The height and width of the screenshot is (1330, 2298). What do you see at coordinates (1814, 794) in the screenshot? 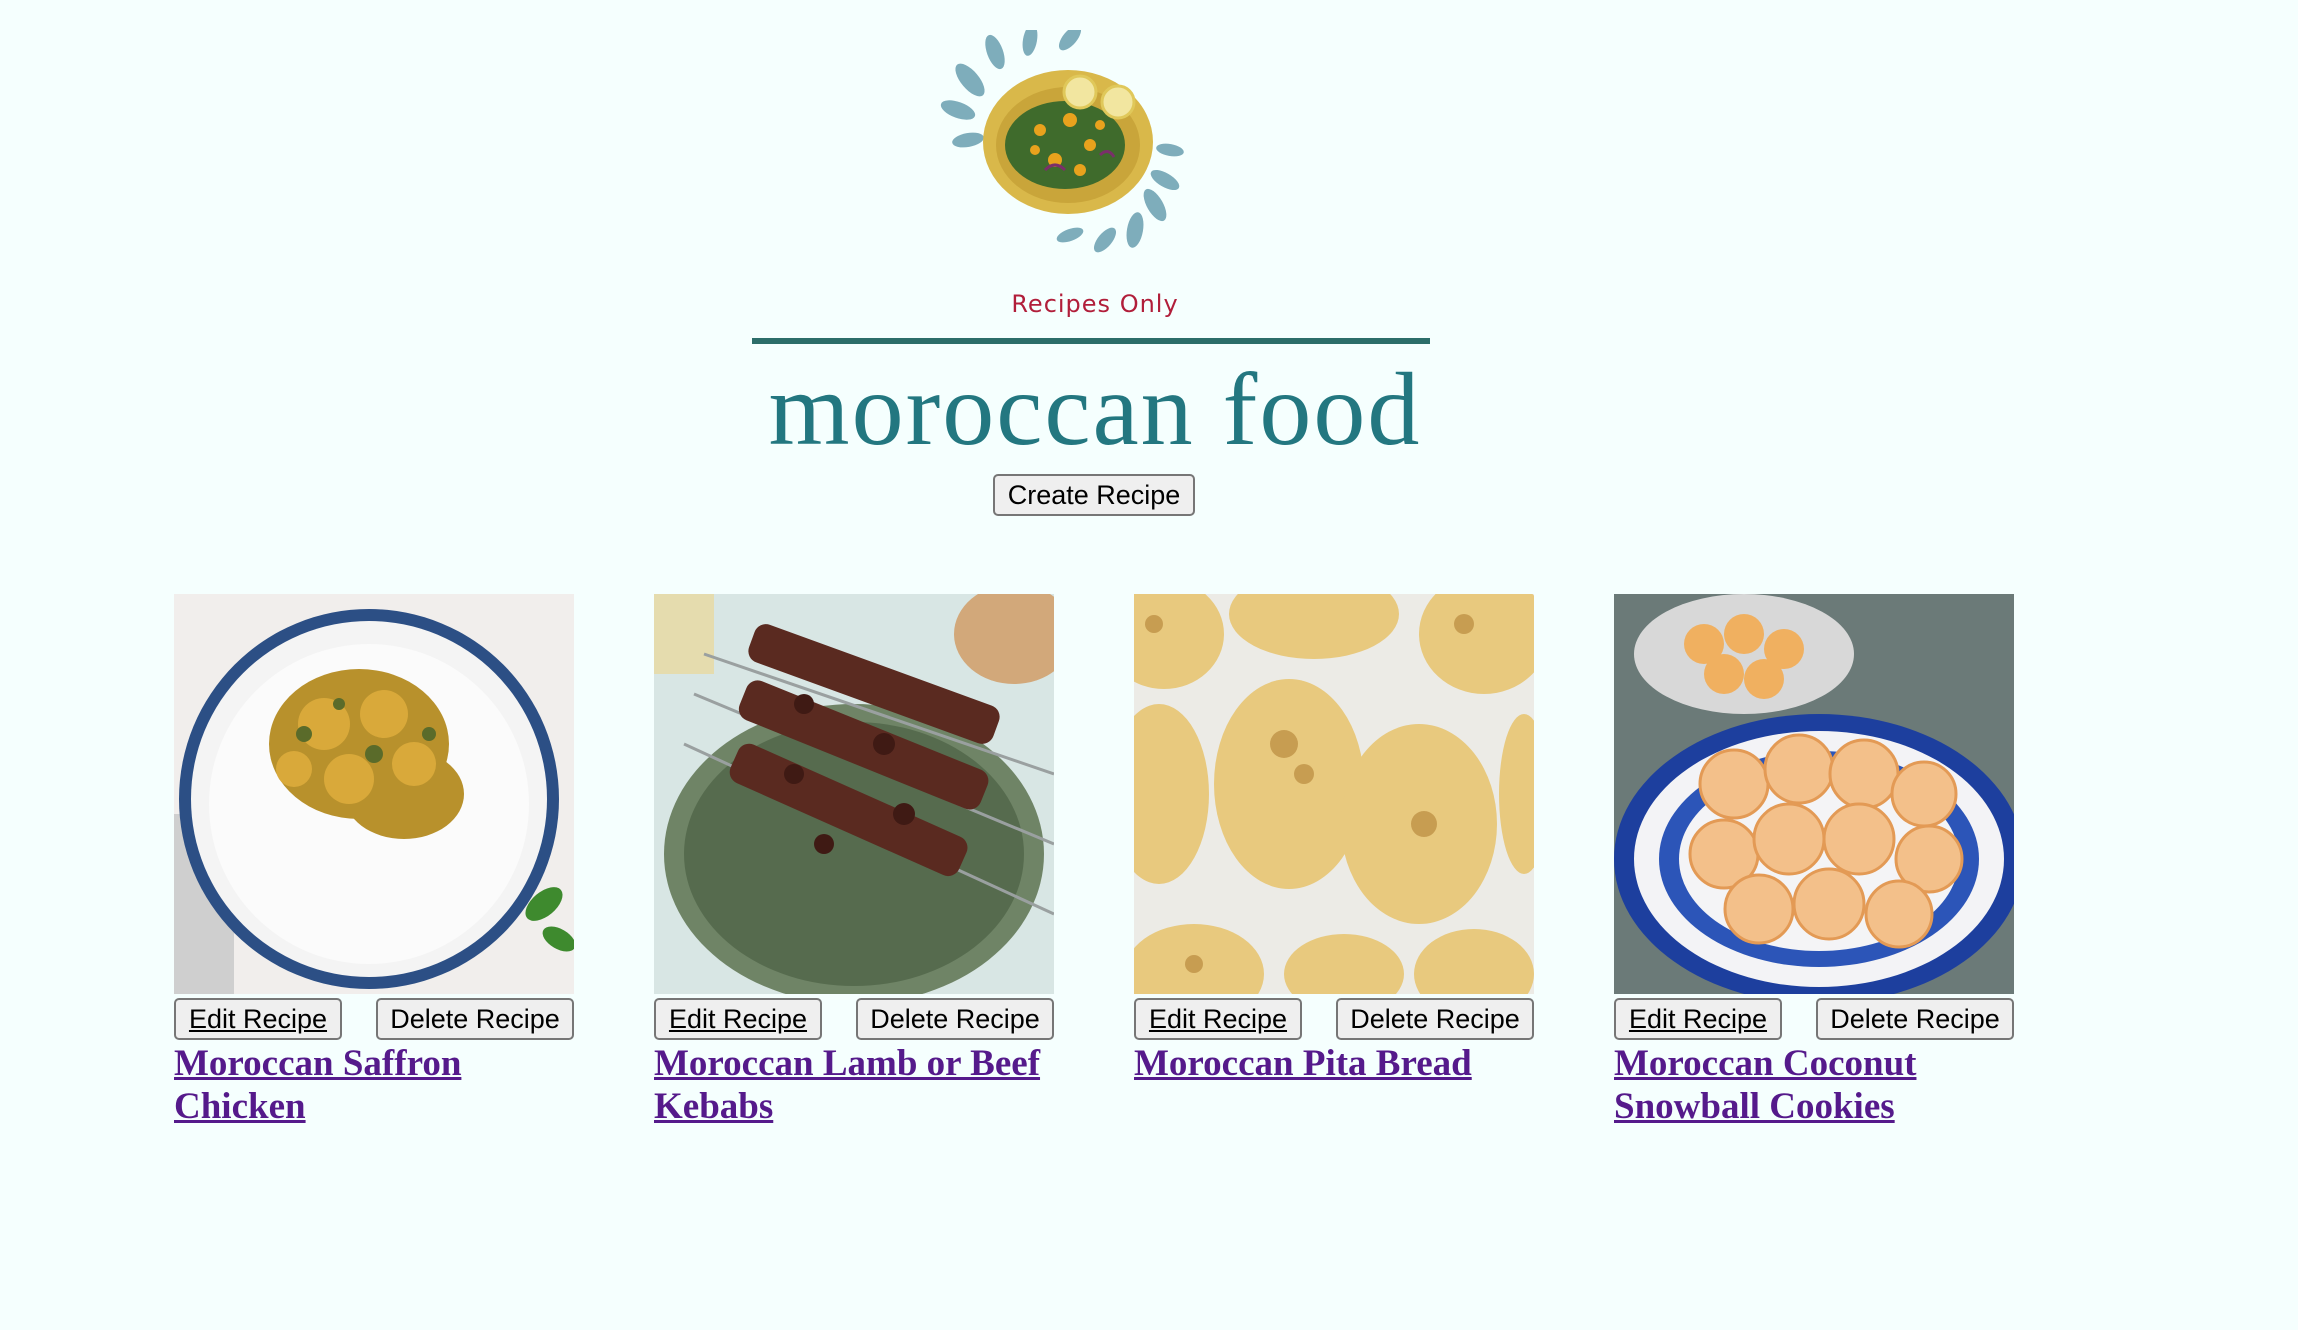
I see `coconut-cookies-image` at bounding box center [1814, 794].